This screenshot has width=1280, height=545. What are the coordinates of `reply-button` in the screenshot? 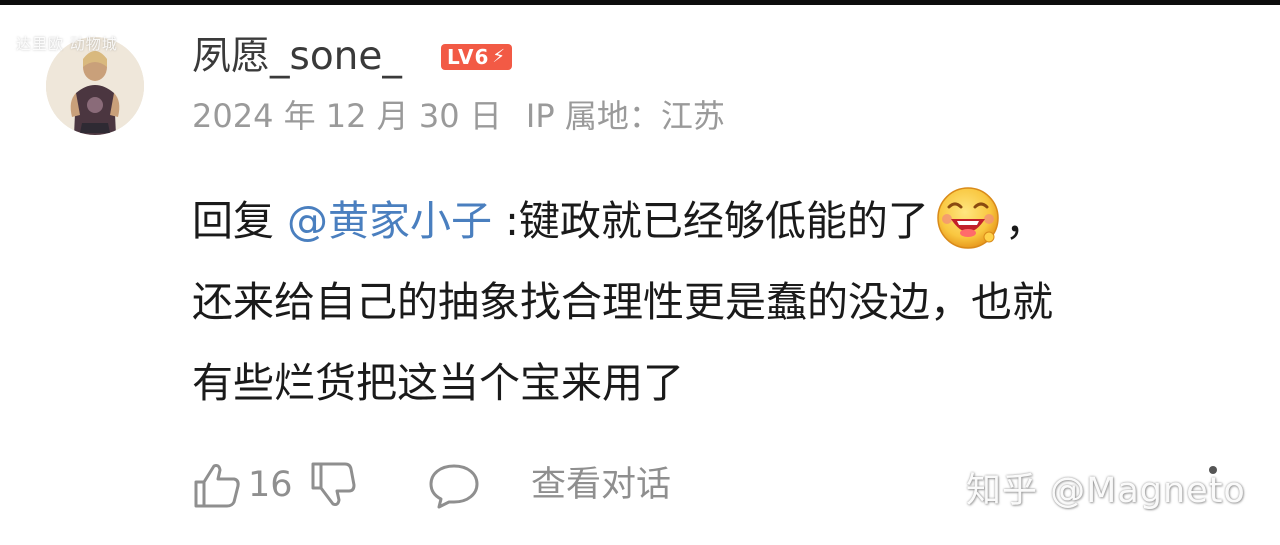 It's located at (479, 485).